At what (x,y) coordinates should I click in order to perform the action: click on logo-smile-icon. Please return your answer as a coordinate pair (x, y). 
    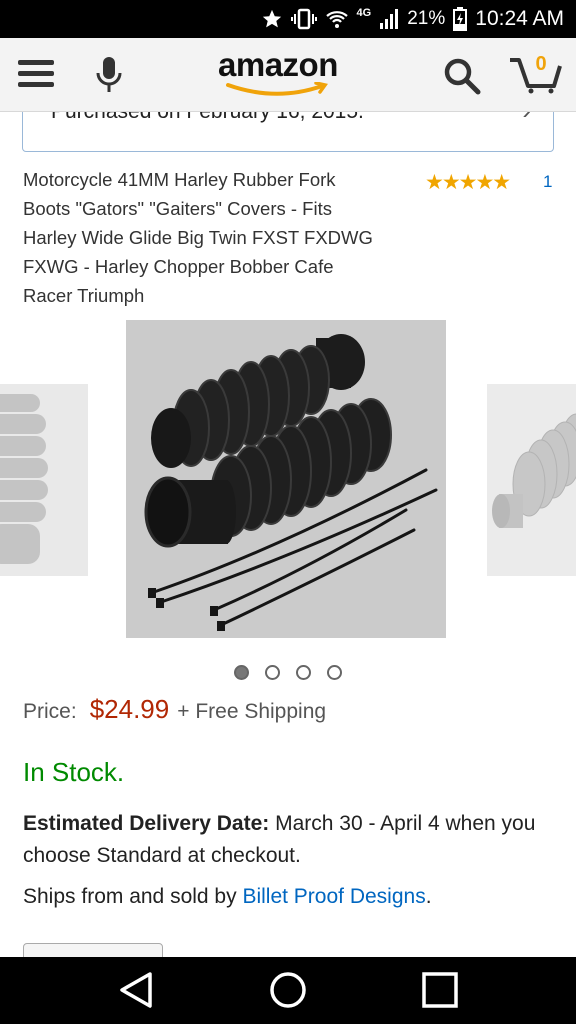
    Looking at the image, I should click on (277, 89).